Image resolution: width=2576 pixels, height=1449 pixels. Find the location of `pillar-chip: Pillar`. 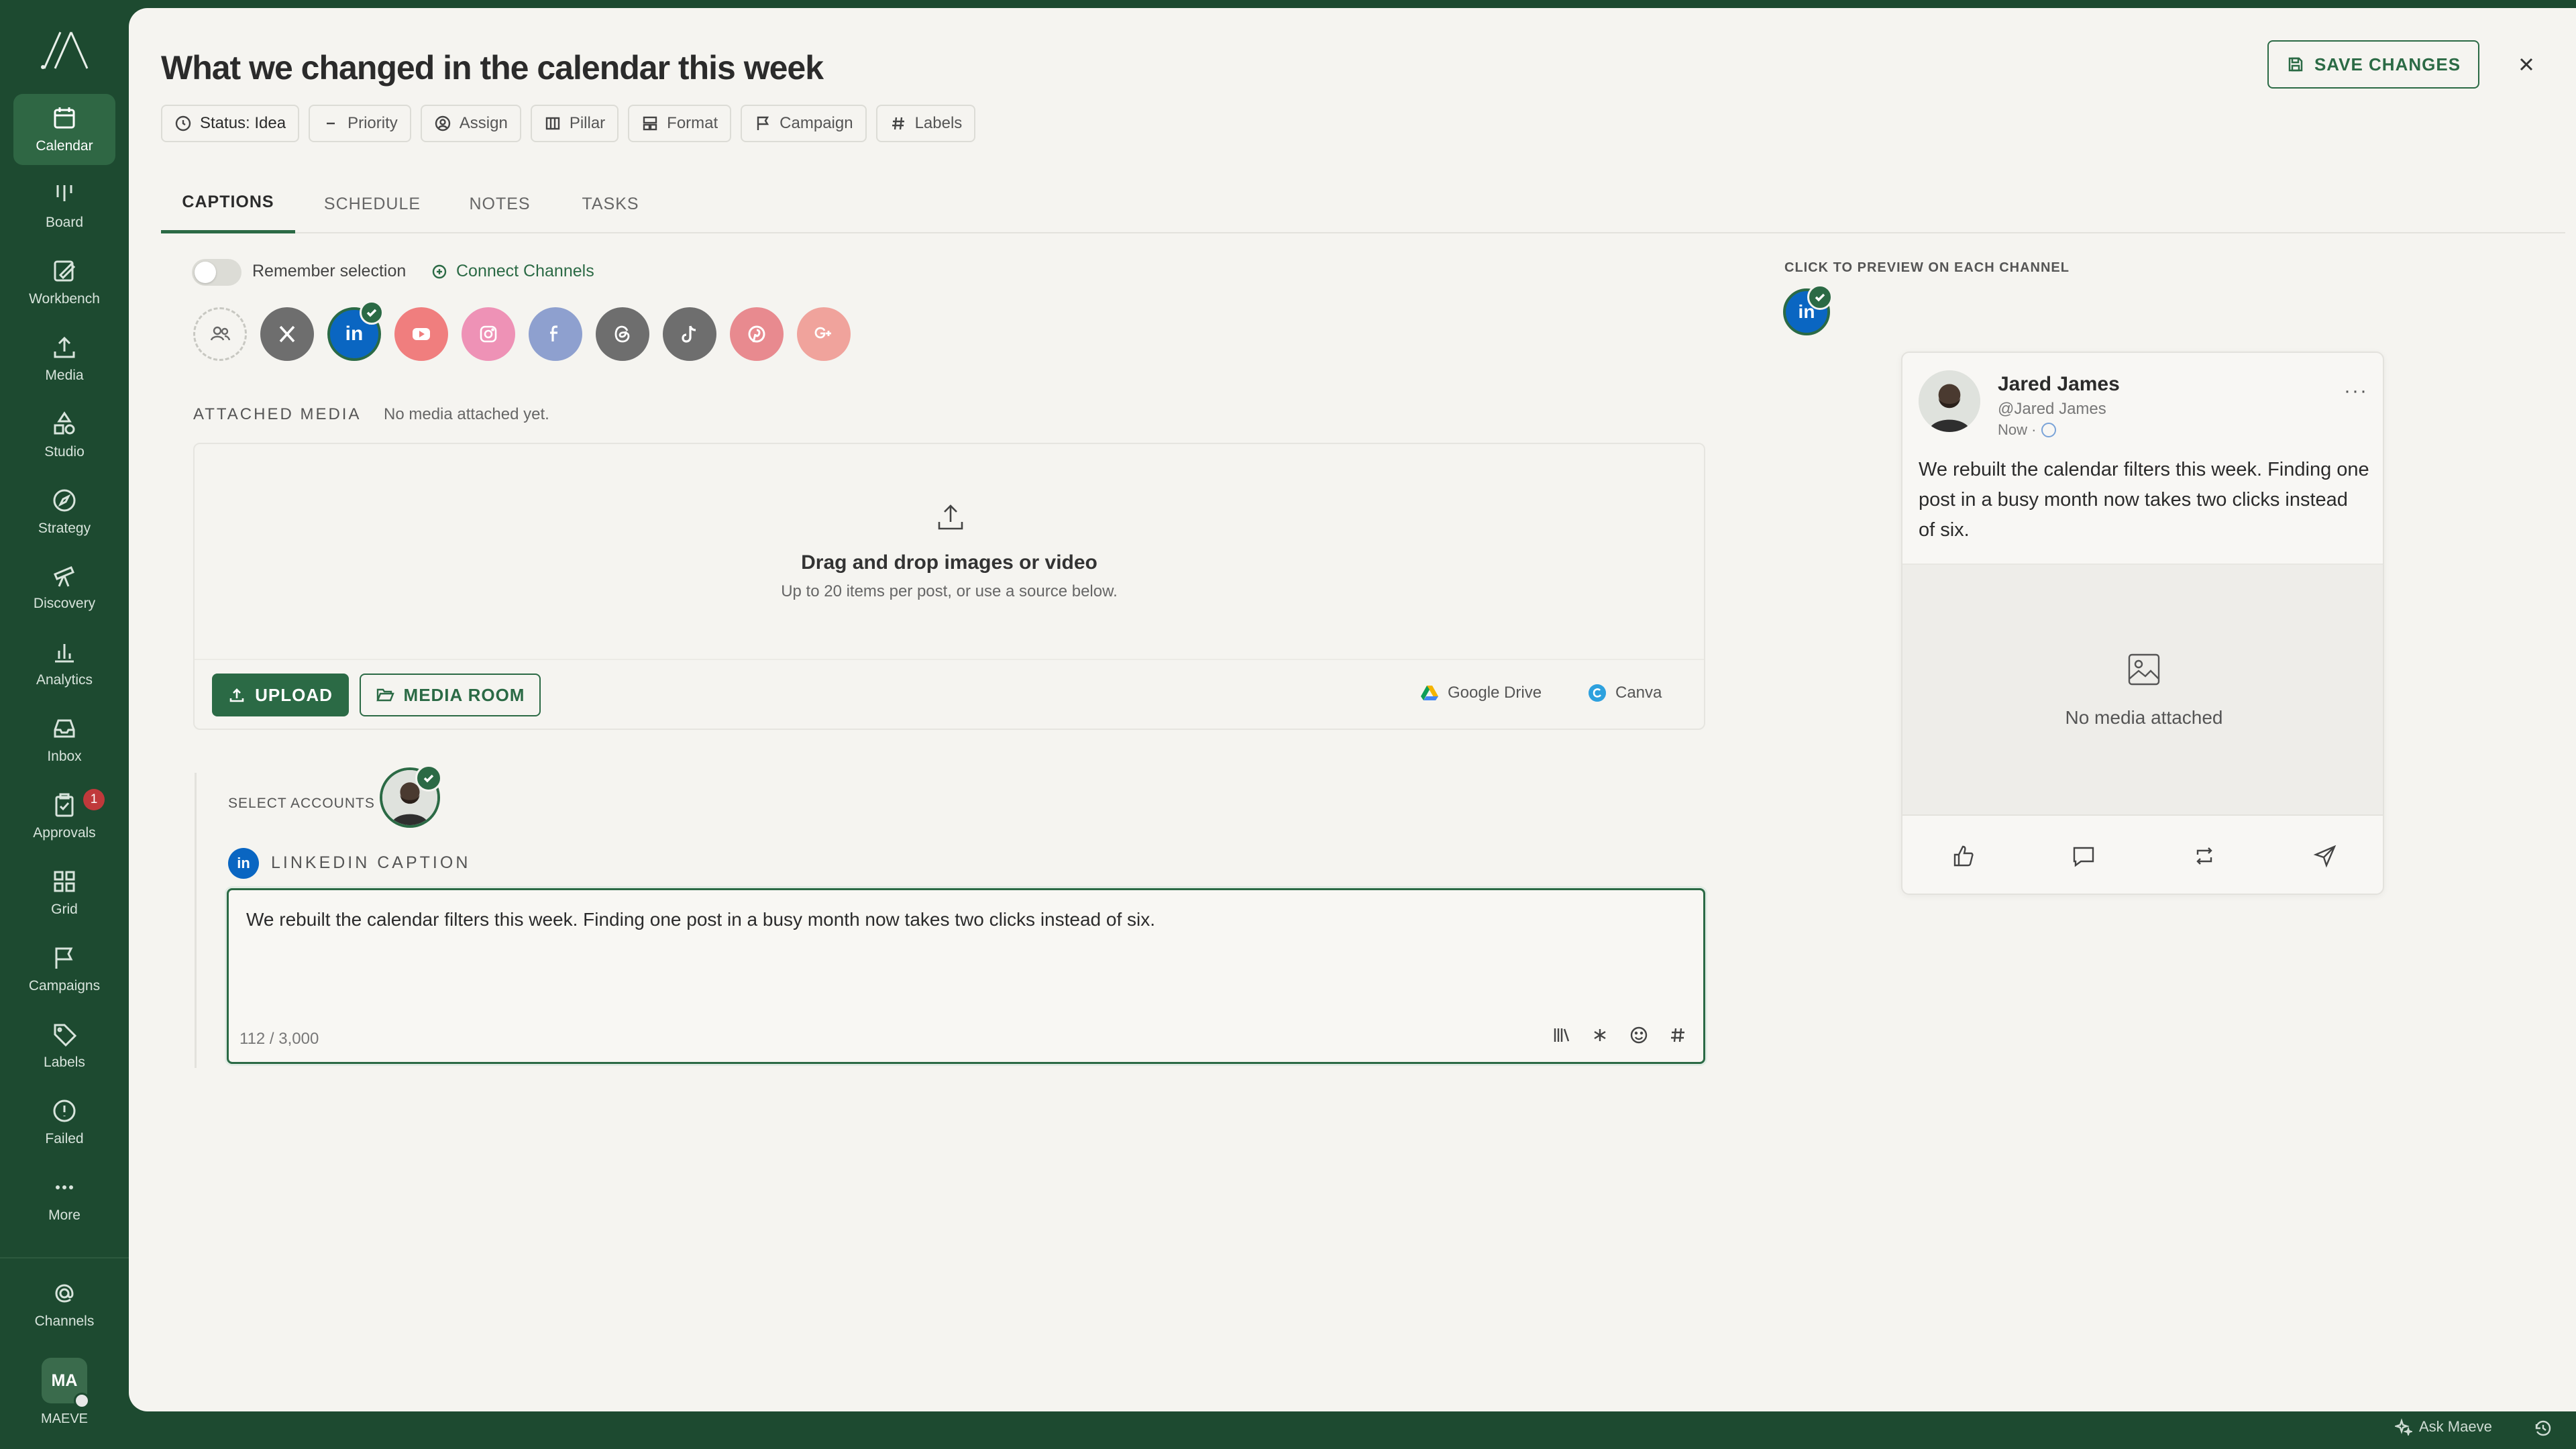

pillar-chip: Pillar is located at coordinates (574, 123).